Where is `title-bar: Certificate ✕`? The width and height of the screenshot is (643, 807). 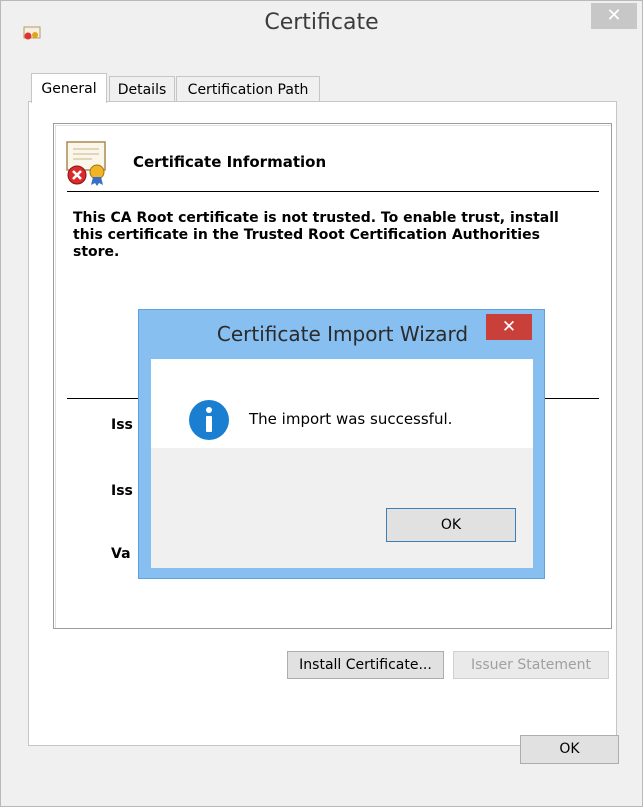
title-bar: Certificate ✕ is located at coordinates (321, 23).